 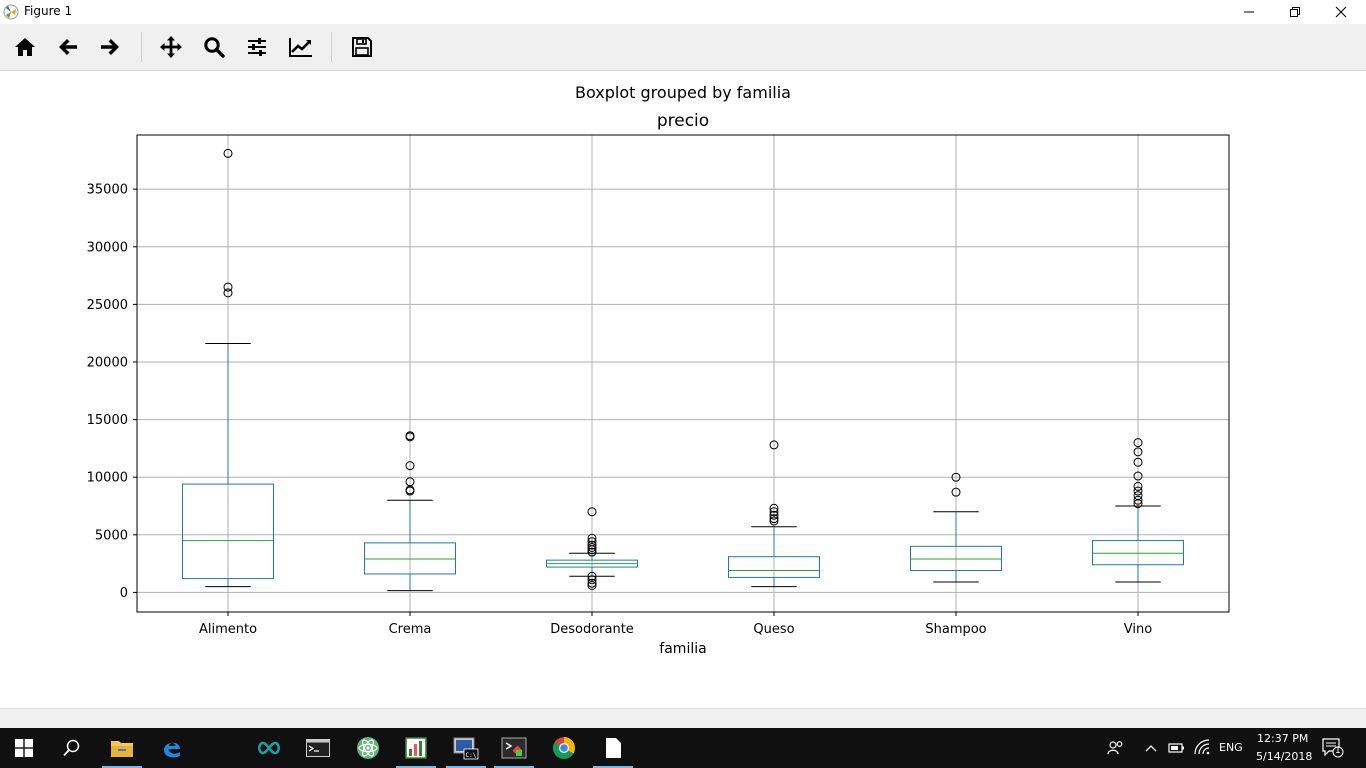 I want to click on x-tick-label: Queso, so click(x=773, y=629).